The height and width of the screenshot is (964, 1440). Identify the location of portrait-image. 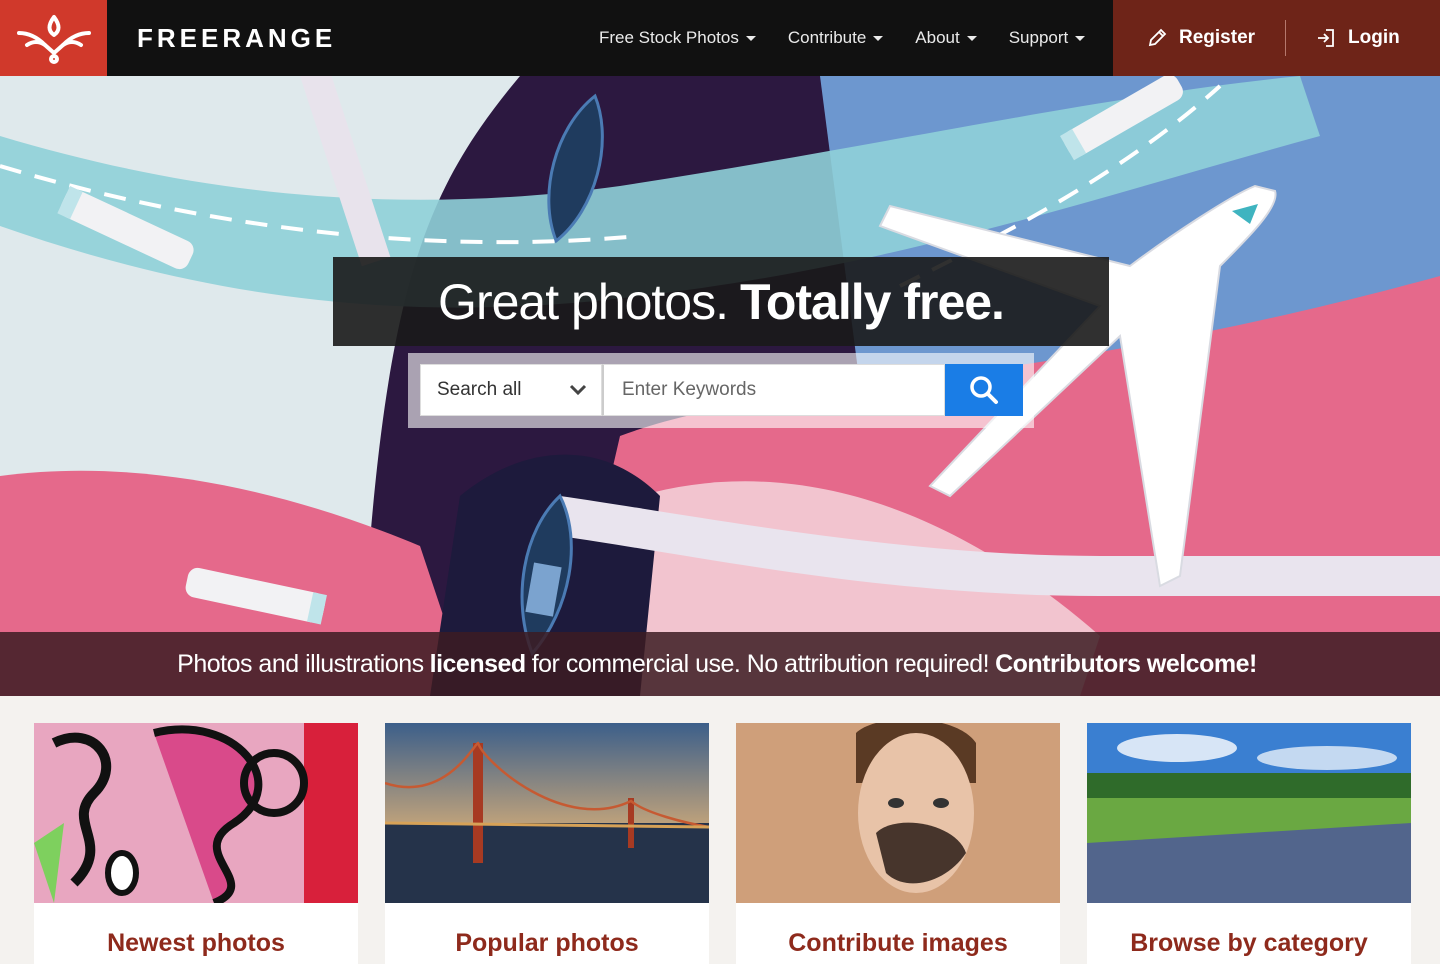
(898, 813).